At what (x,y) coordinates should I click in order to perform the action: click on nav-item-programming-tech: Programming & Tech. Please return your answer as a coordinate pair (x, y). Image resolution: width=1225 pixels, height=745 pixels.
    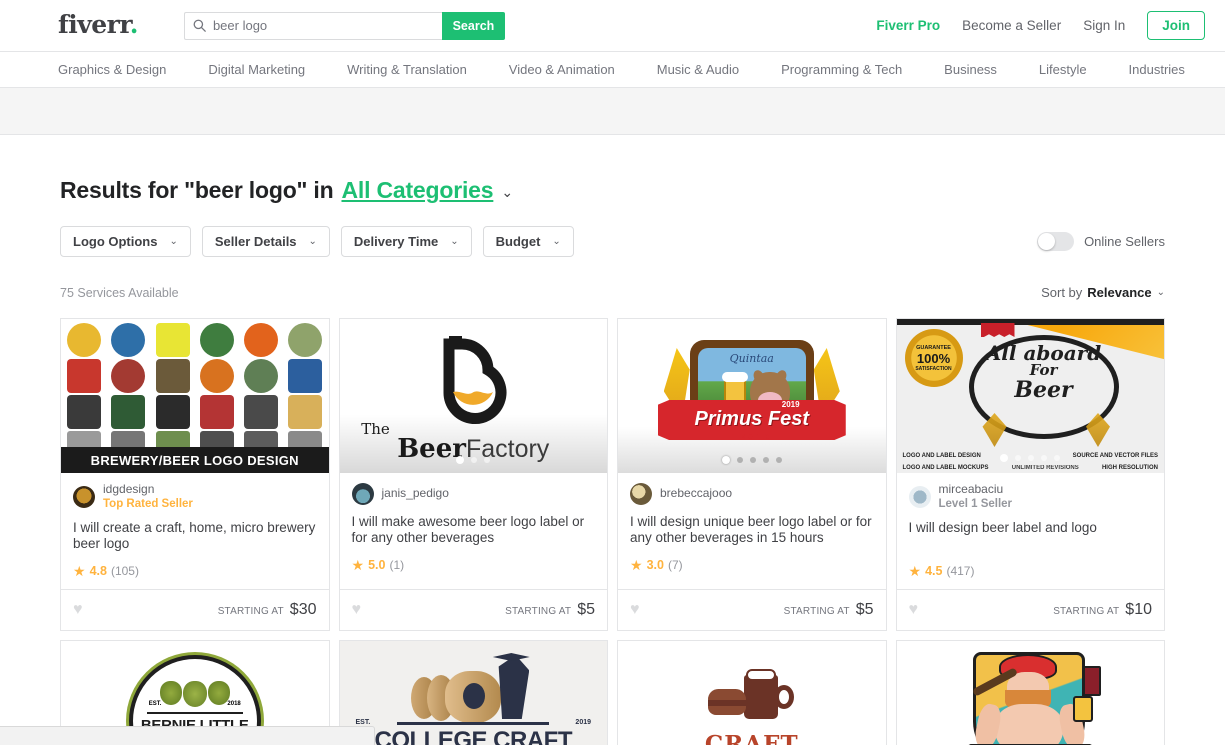
    Looking at the image, I should click on (841, 69).